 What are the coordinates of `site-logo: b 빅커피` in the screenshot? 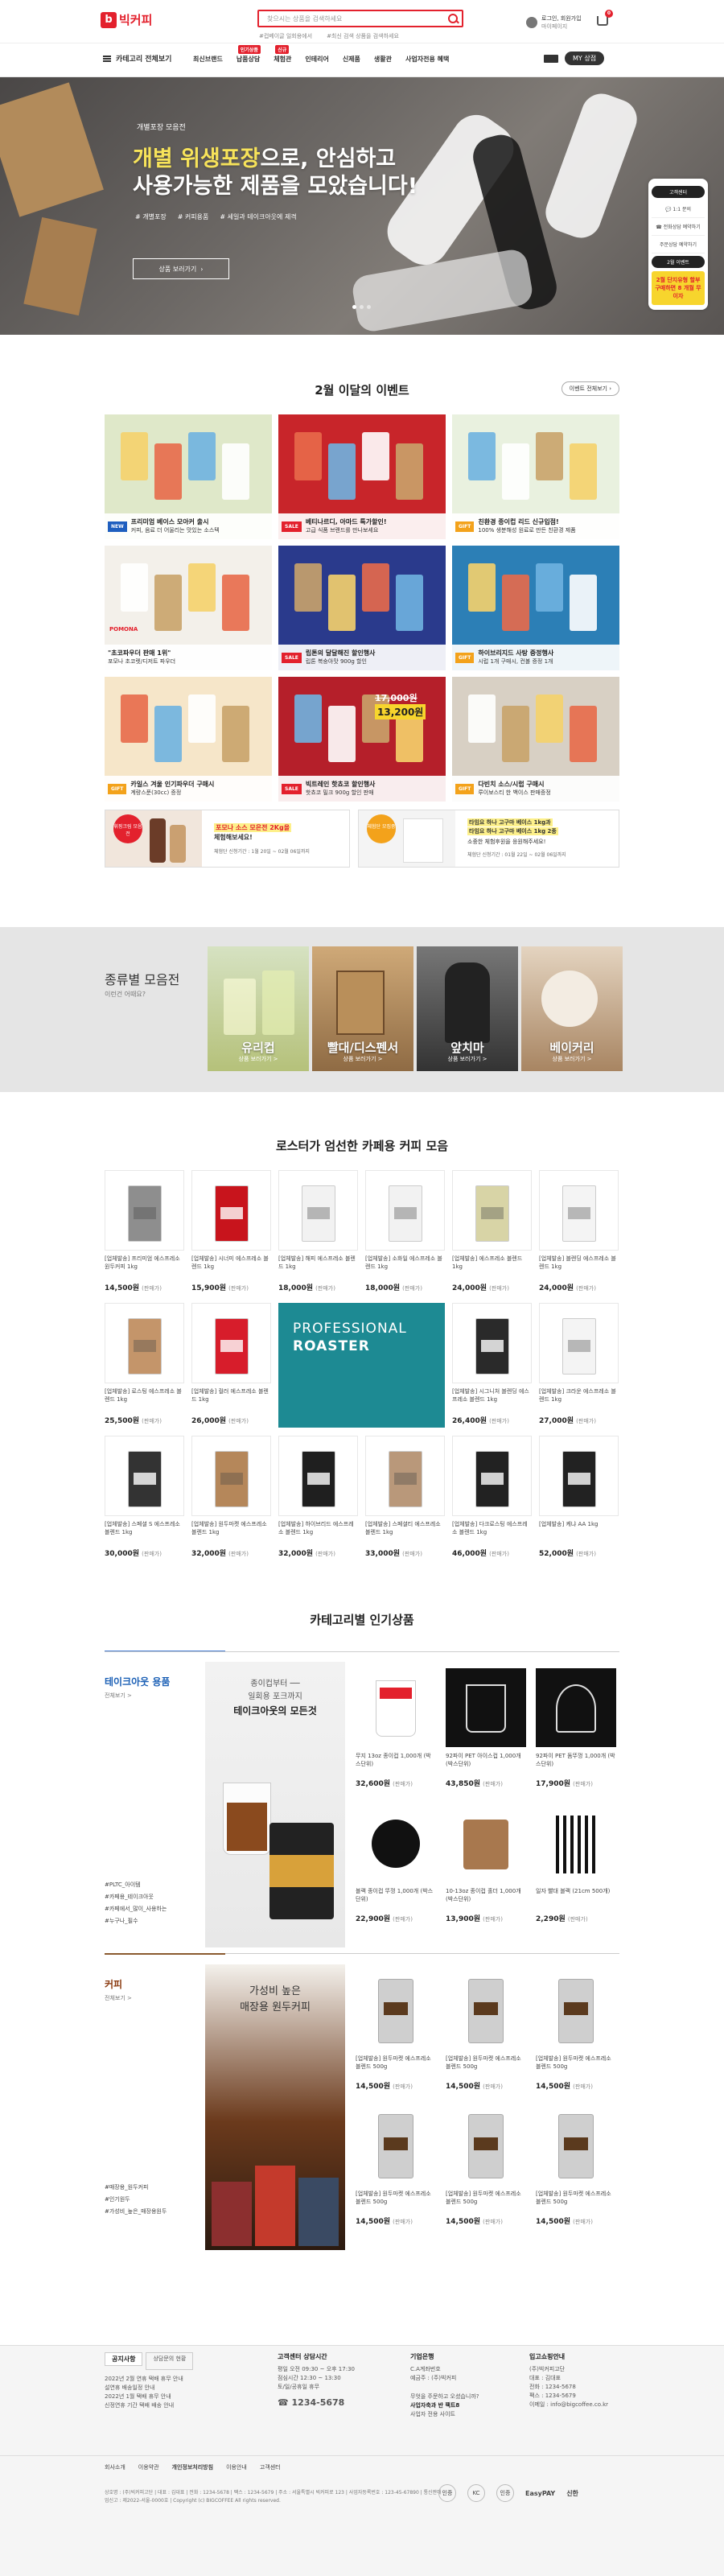 It's located at (126, 19).